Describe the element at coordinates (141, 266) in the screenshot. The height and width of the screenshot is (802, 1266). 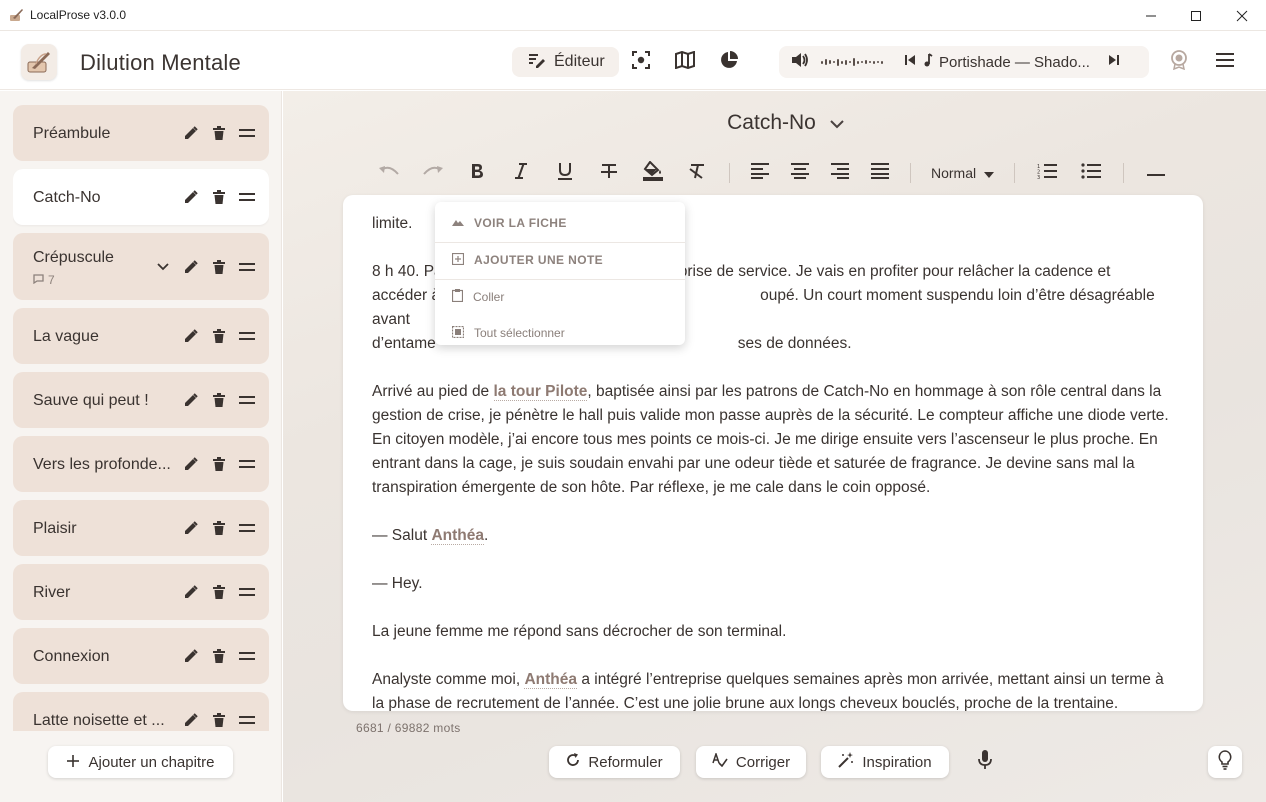
I see `chapter-item: Crépuscule 7` at that location.